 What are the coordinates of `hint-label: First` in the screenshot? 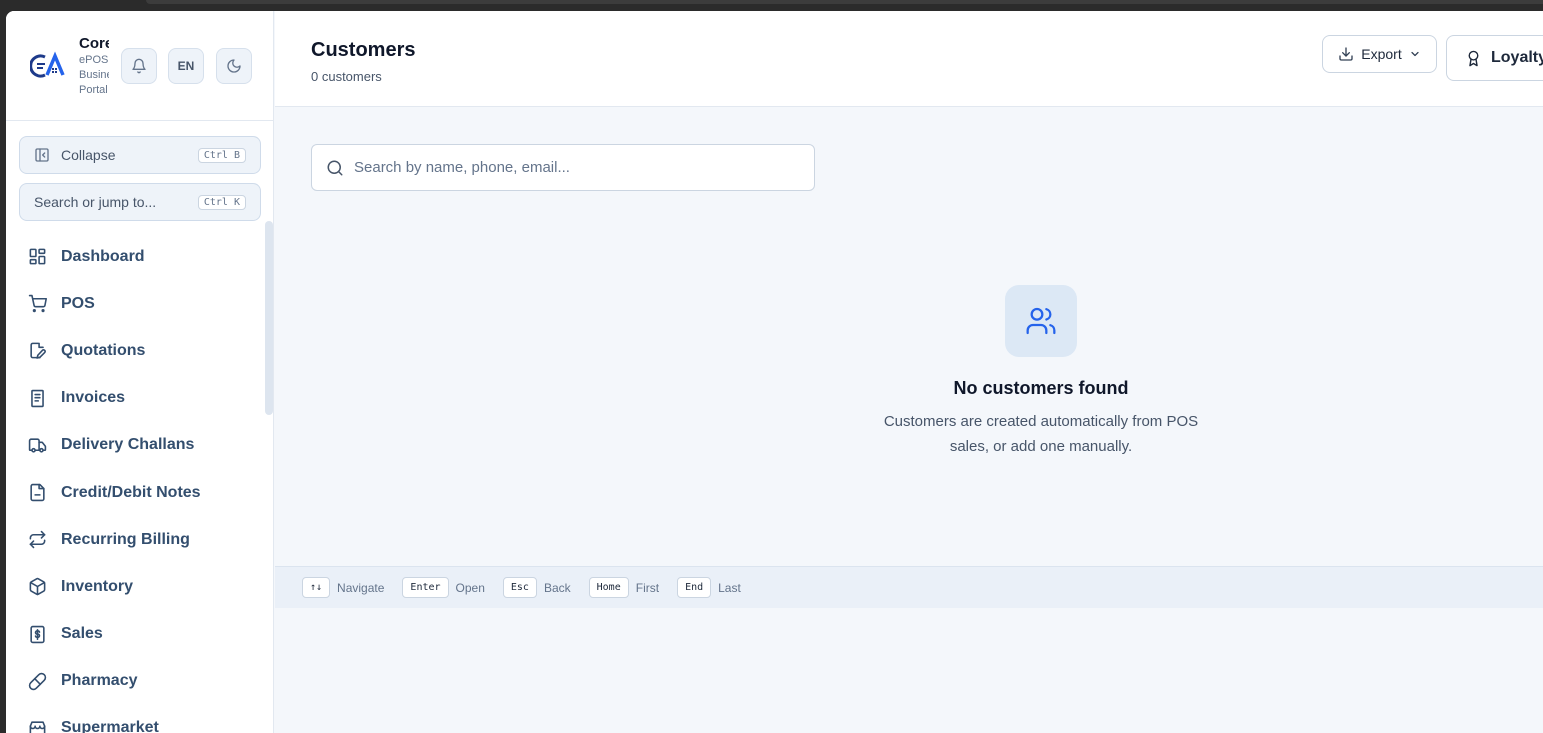 It's located at (647, 587).